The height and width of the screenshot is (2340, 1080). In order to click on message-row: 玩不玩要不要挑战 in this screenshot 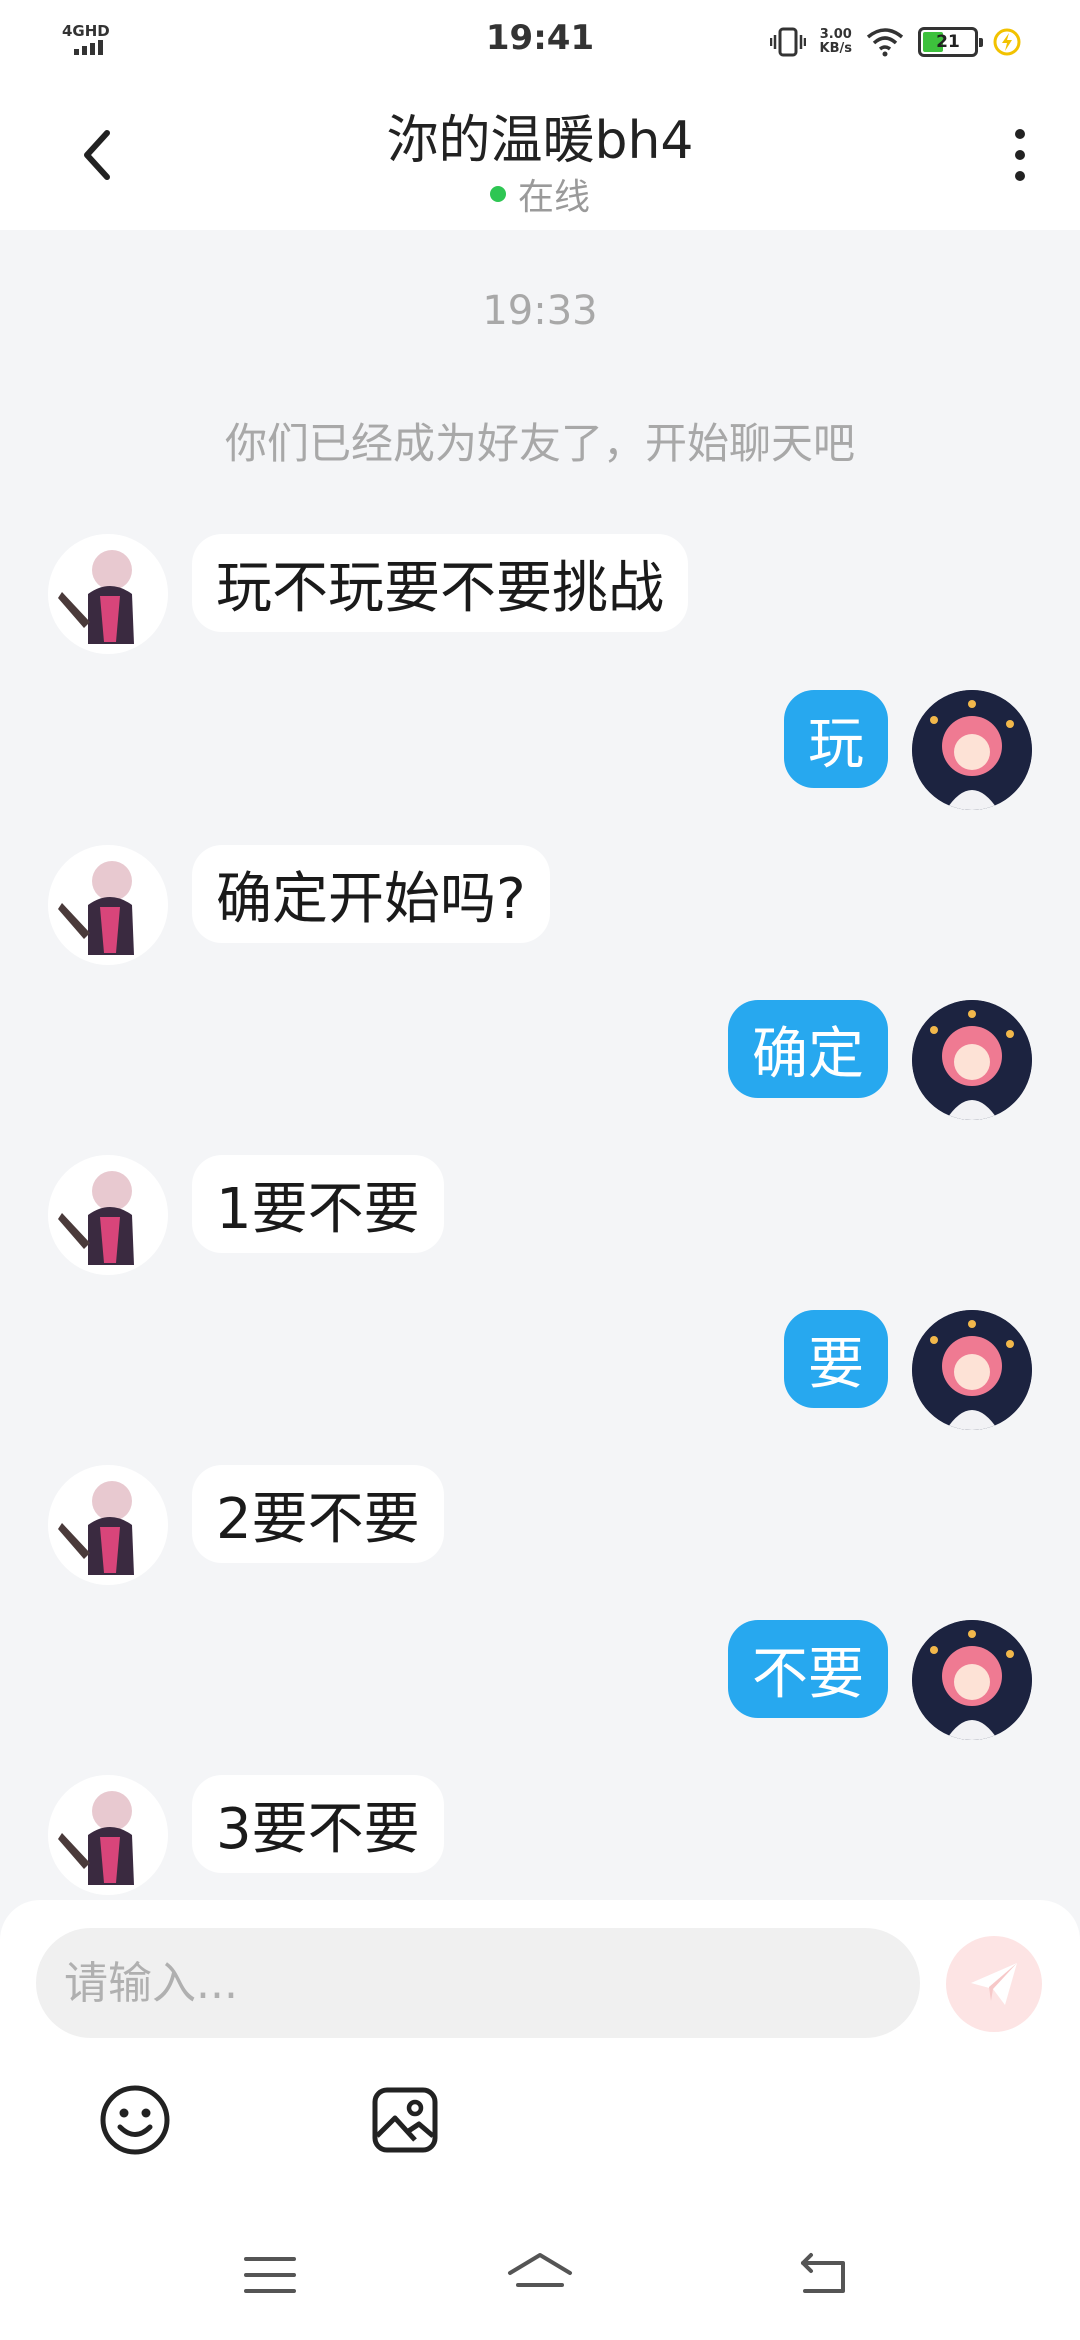, I will do `click(540, 594)`.